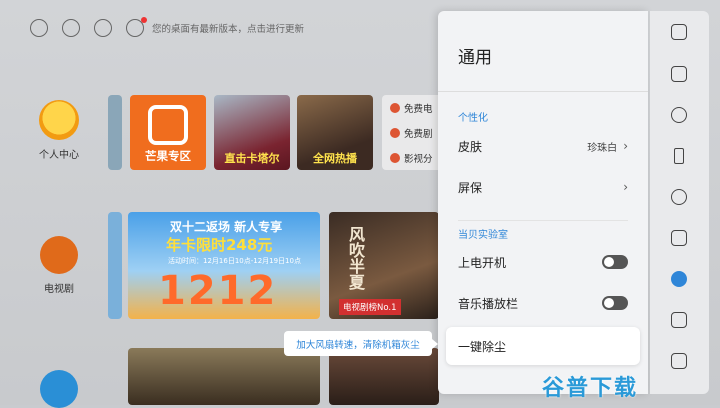  What do you see at coordinates (395, 107) in the screenshot?
I see `movie-icon` at bounding box center [395, 107].